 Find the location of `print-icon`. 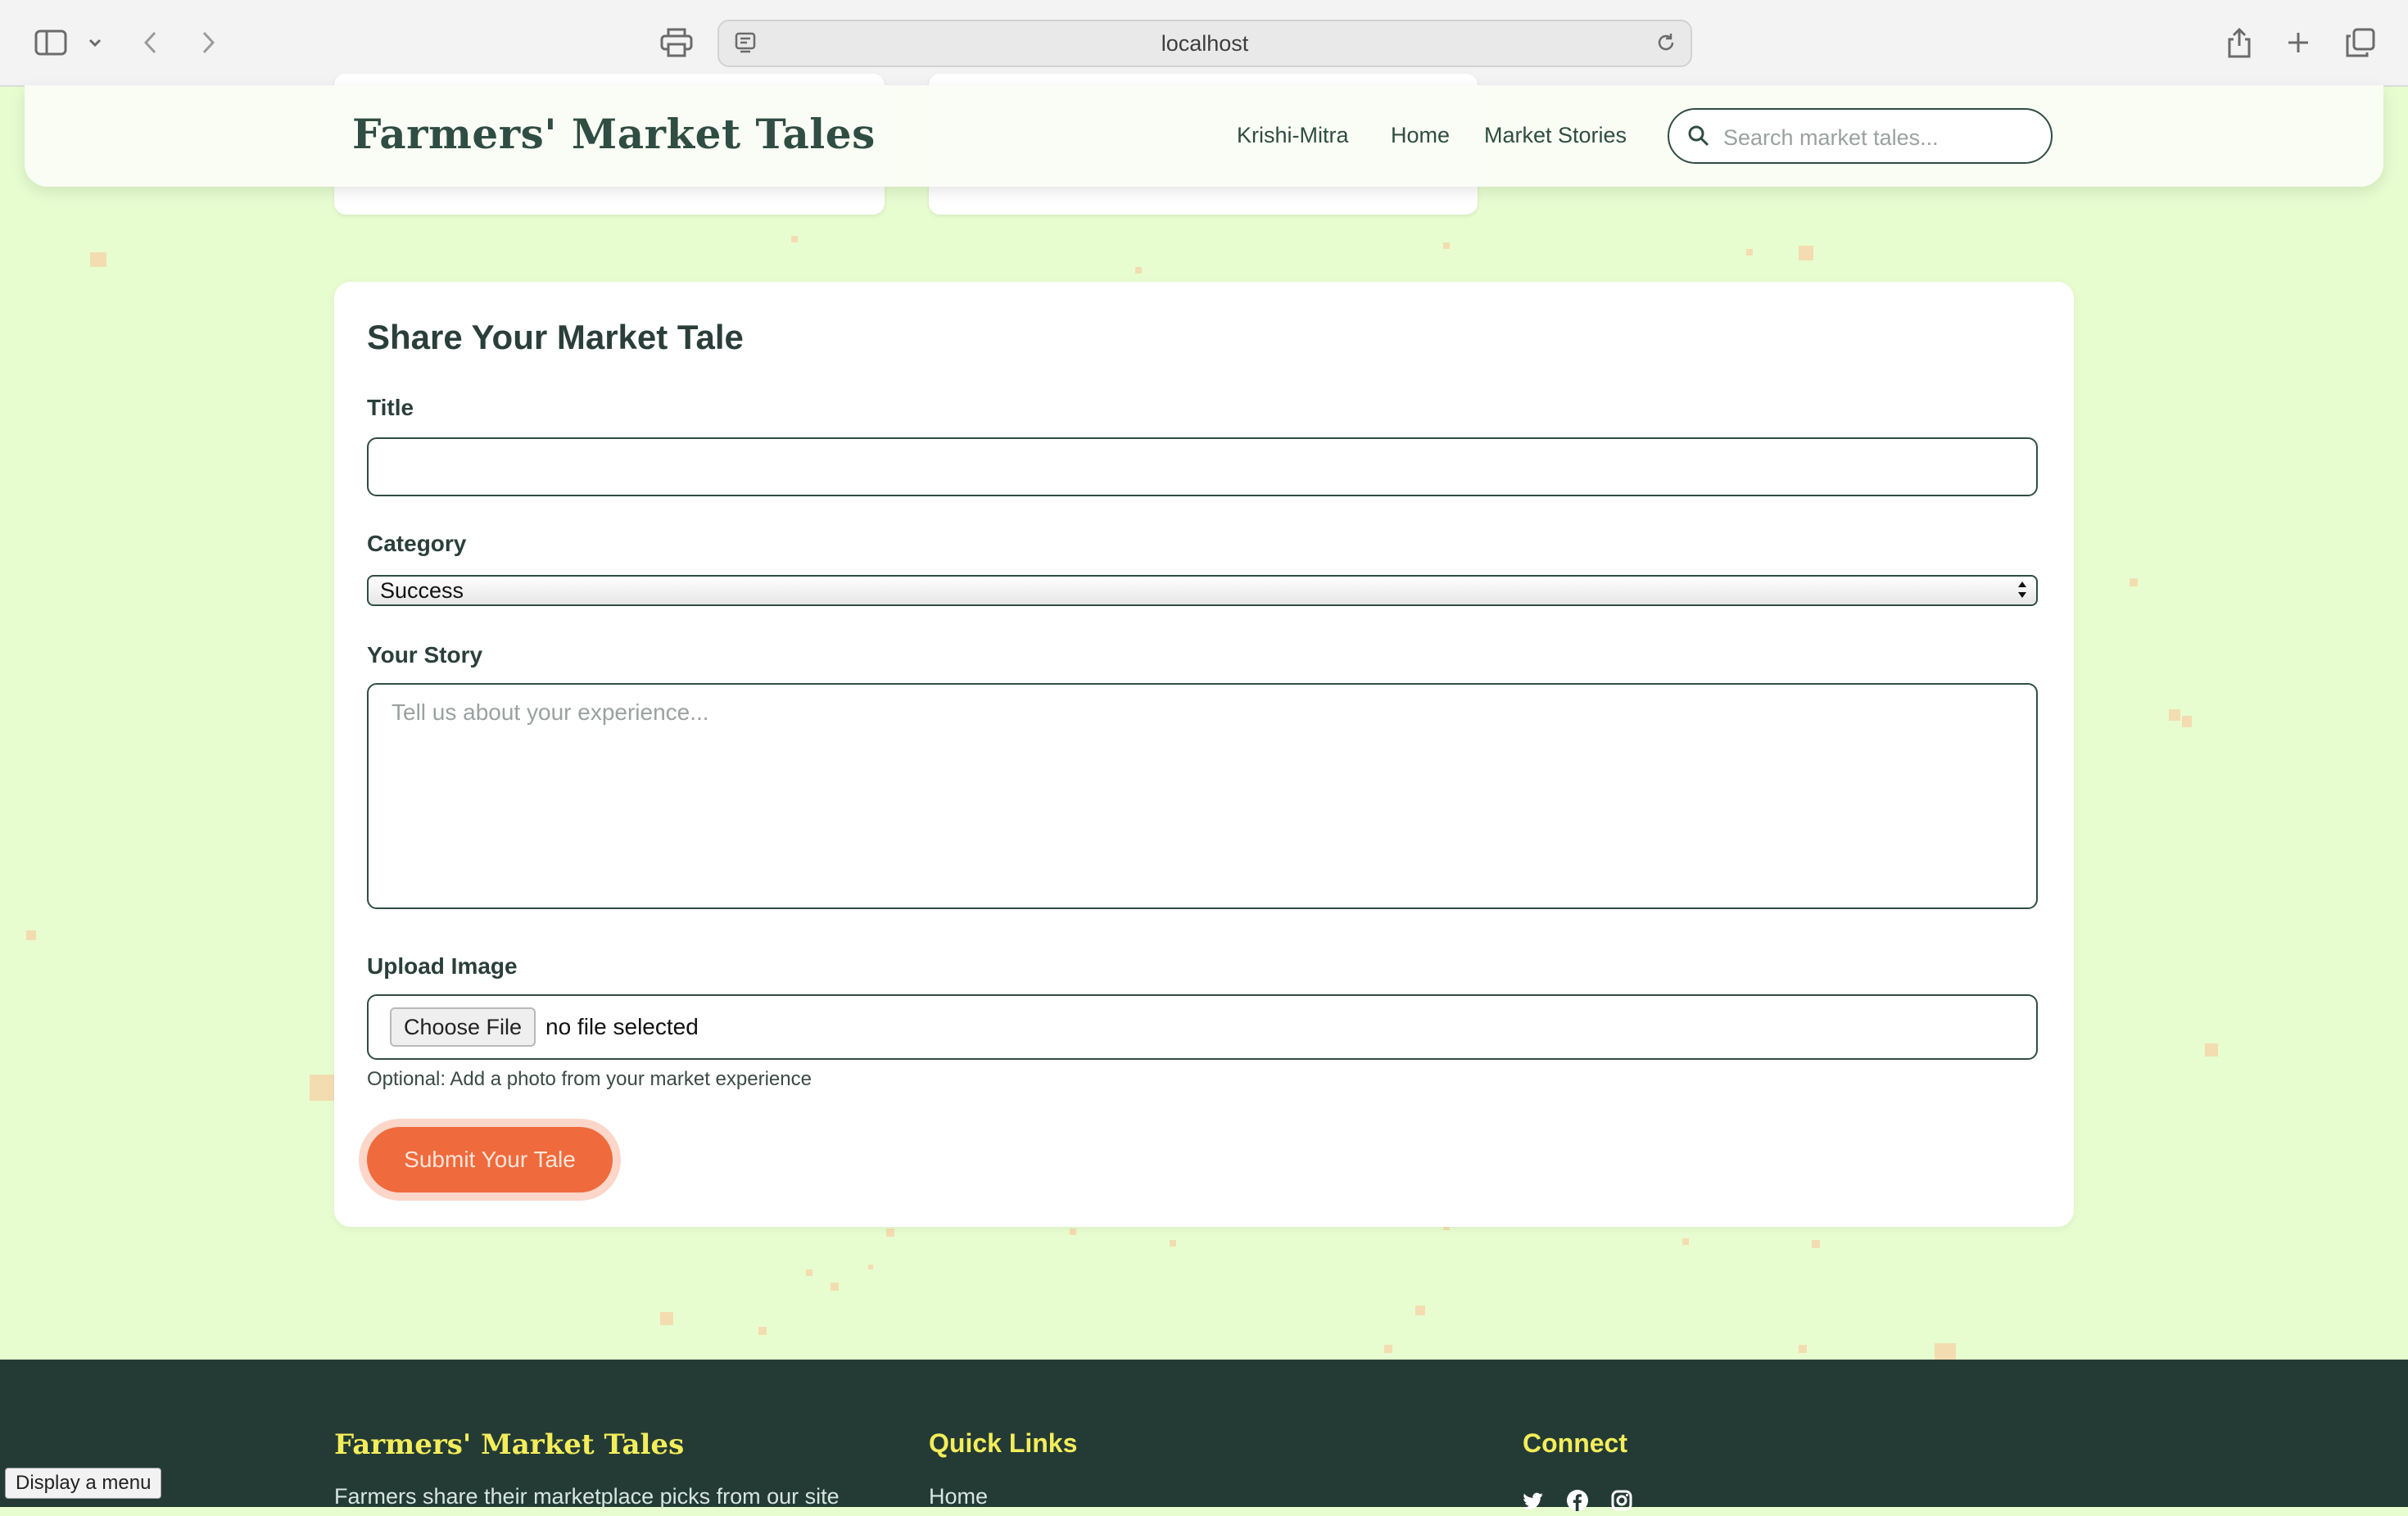

print-icon is located at coordinates (676, 42).